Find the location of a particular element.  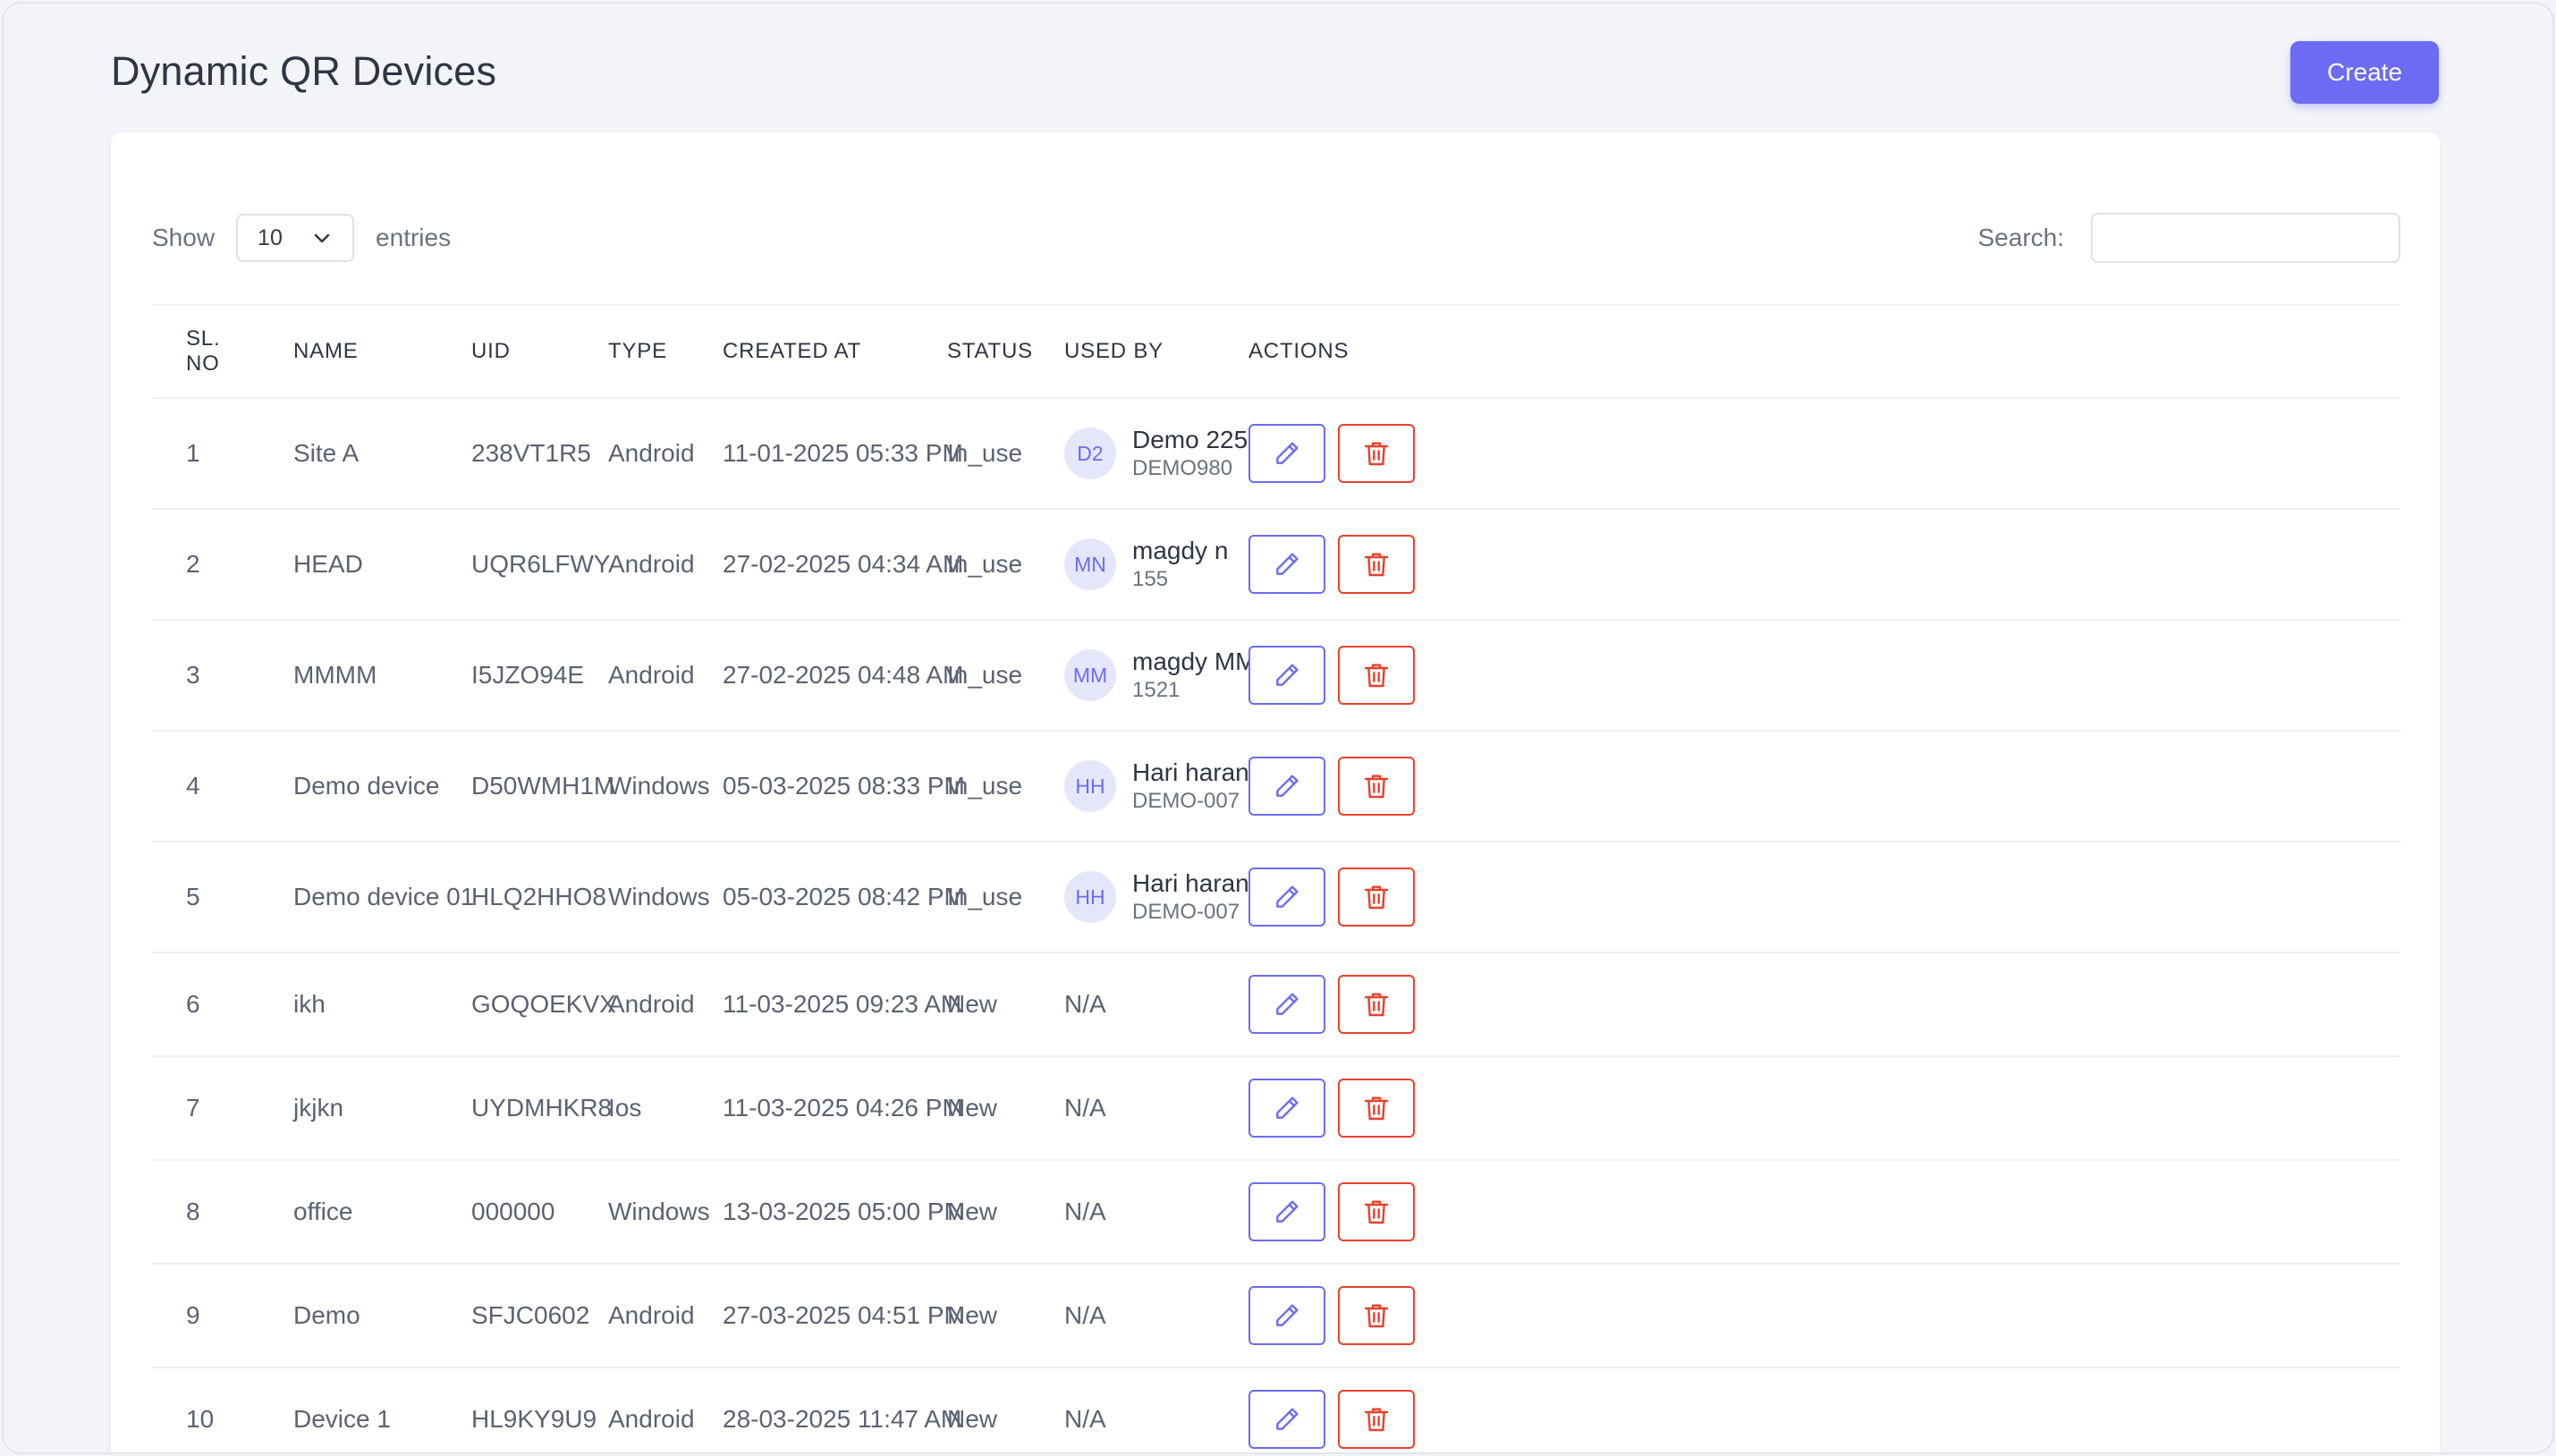

cell-used-by: HH Hari haran DEMO-007 is located at coordinates (1139, 897).